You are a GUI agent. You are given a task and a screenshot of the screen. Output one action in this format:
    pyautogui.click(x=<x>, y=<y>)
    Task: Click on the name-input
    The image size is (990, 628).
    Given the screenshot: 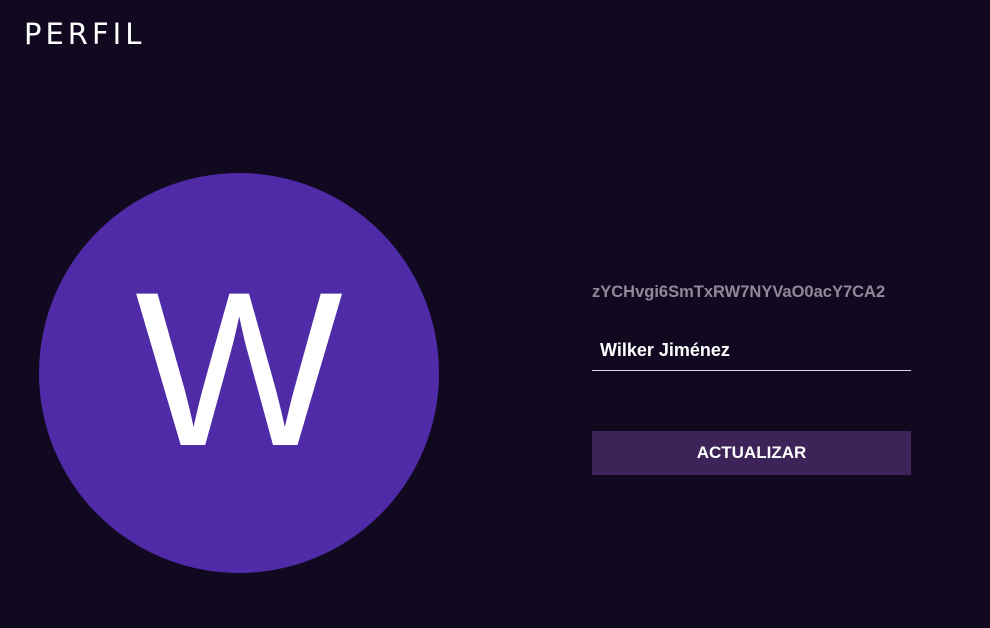 What is the action you would take?
    pyautogui.click(x=751, y=350)
    